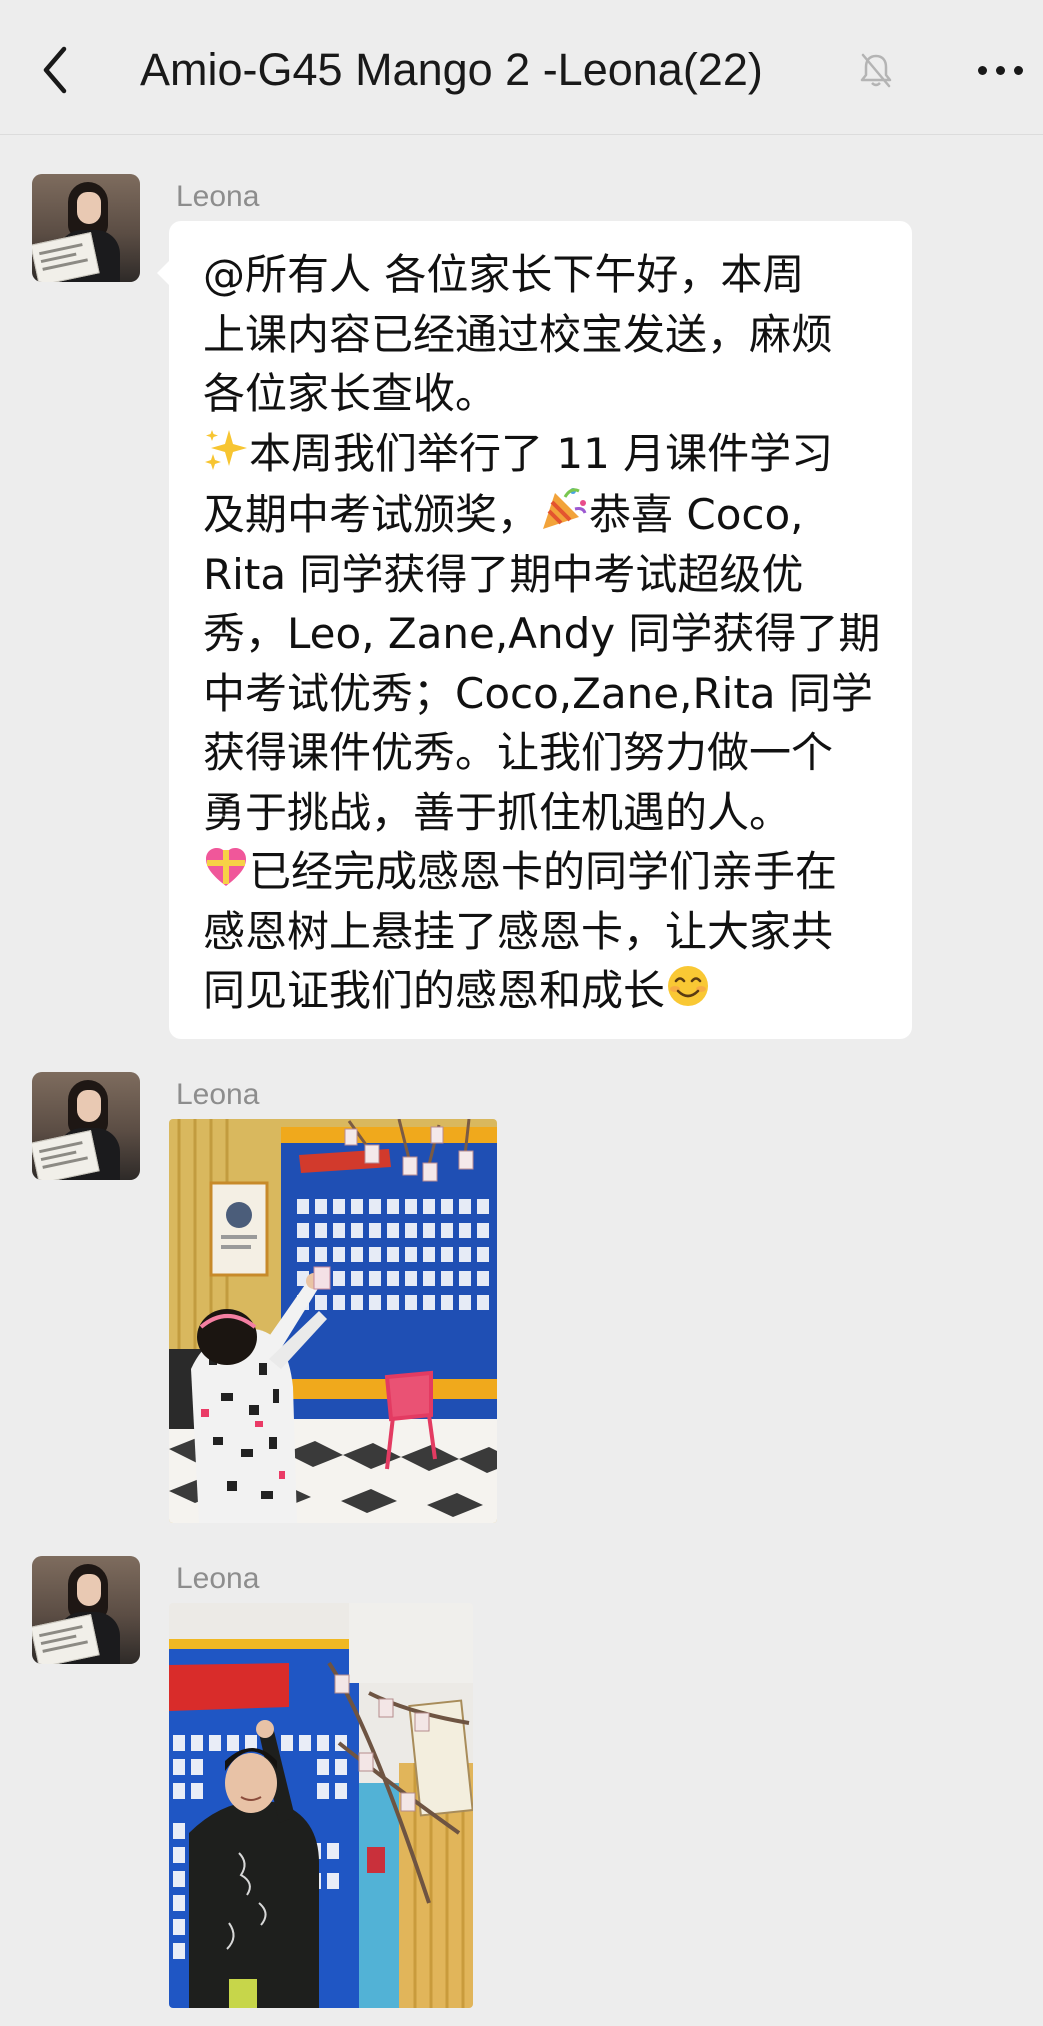 The width and height of the screenshot is (1043, 2026). What do you see at coordinates (226, 867) in the screenshot?
I see `heart-gift-icon` at bounding box center [226, 867].